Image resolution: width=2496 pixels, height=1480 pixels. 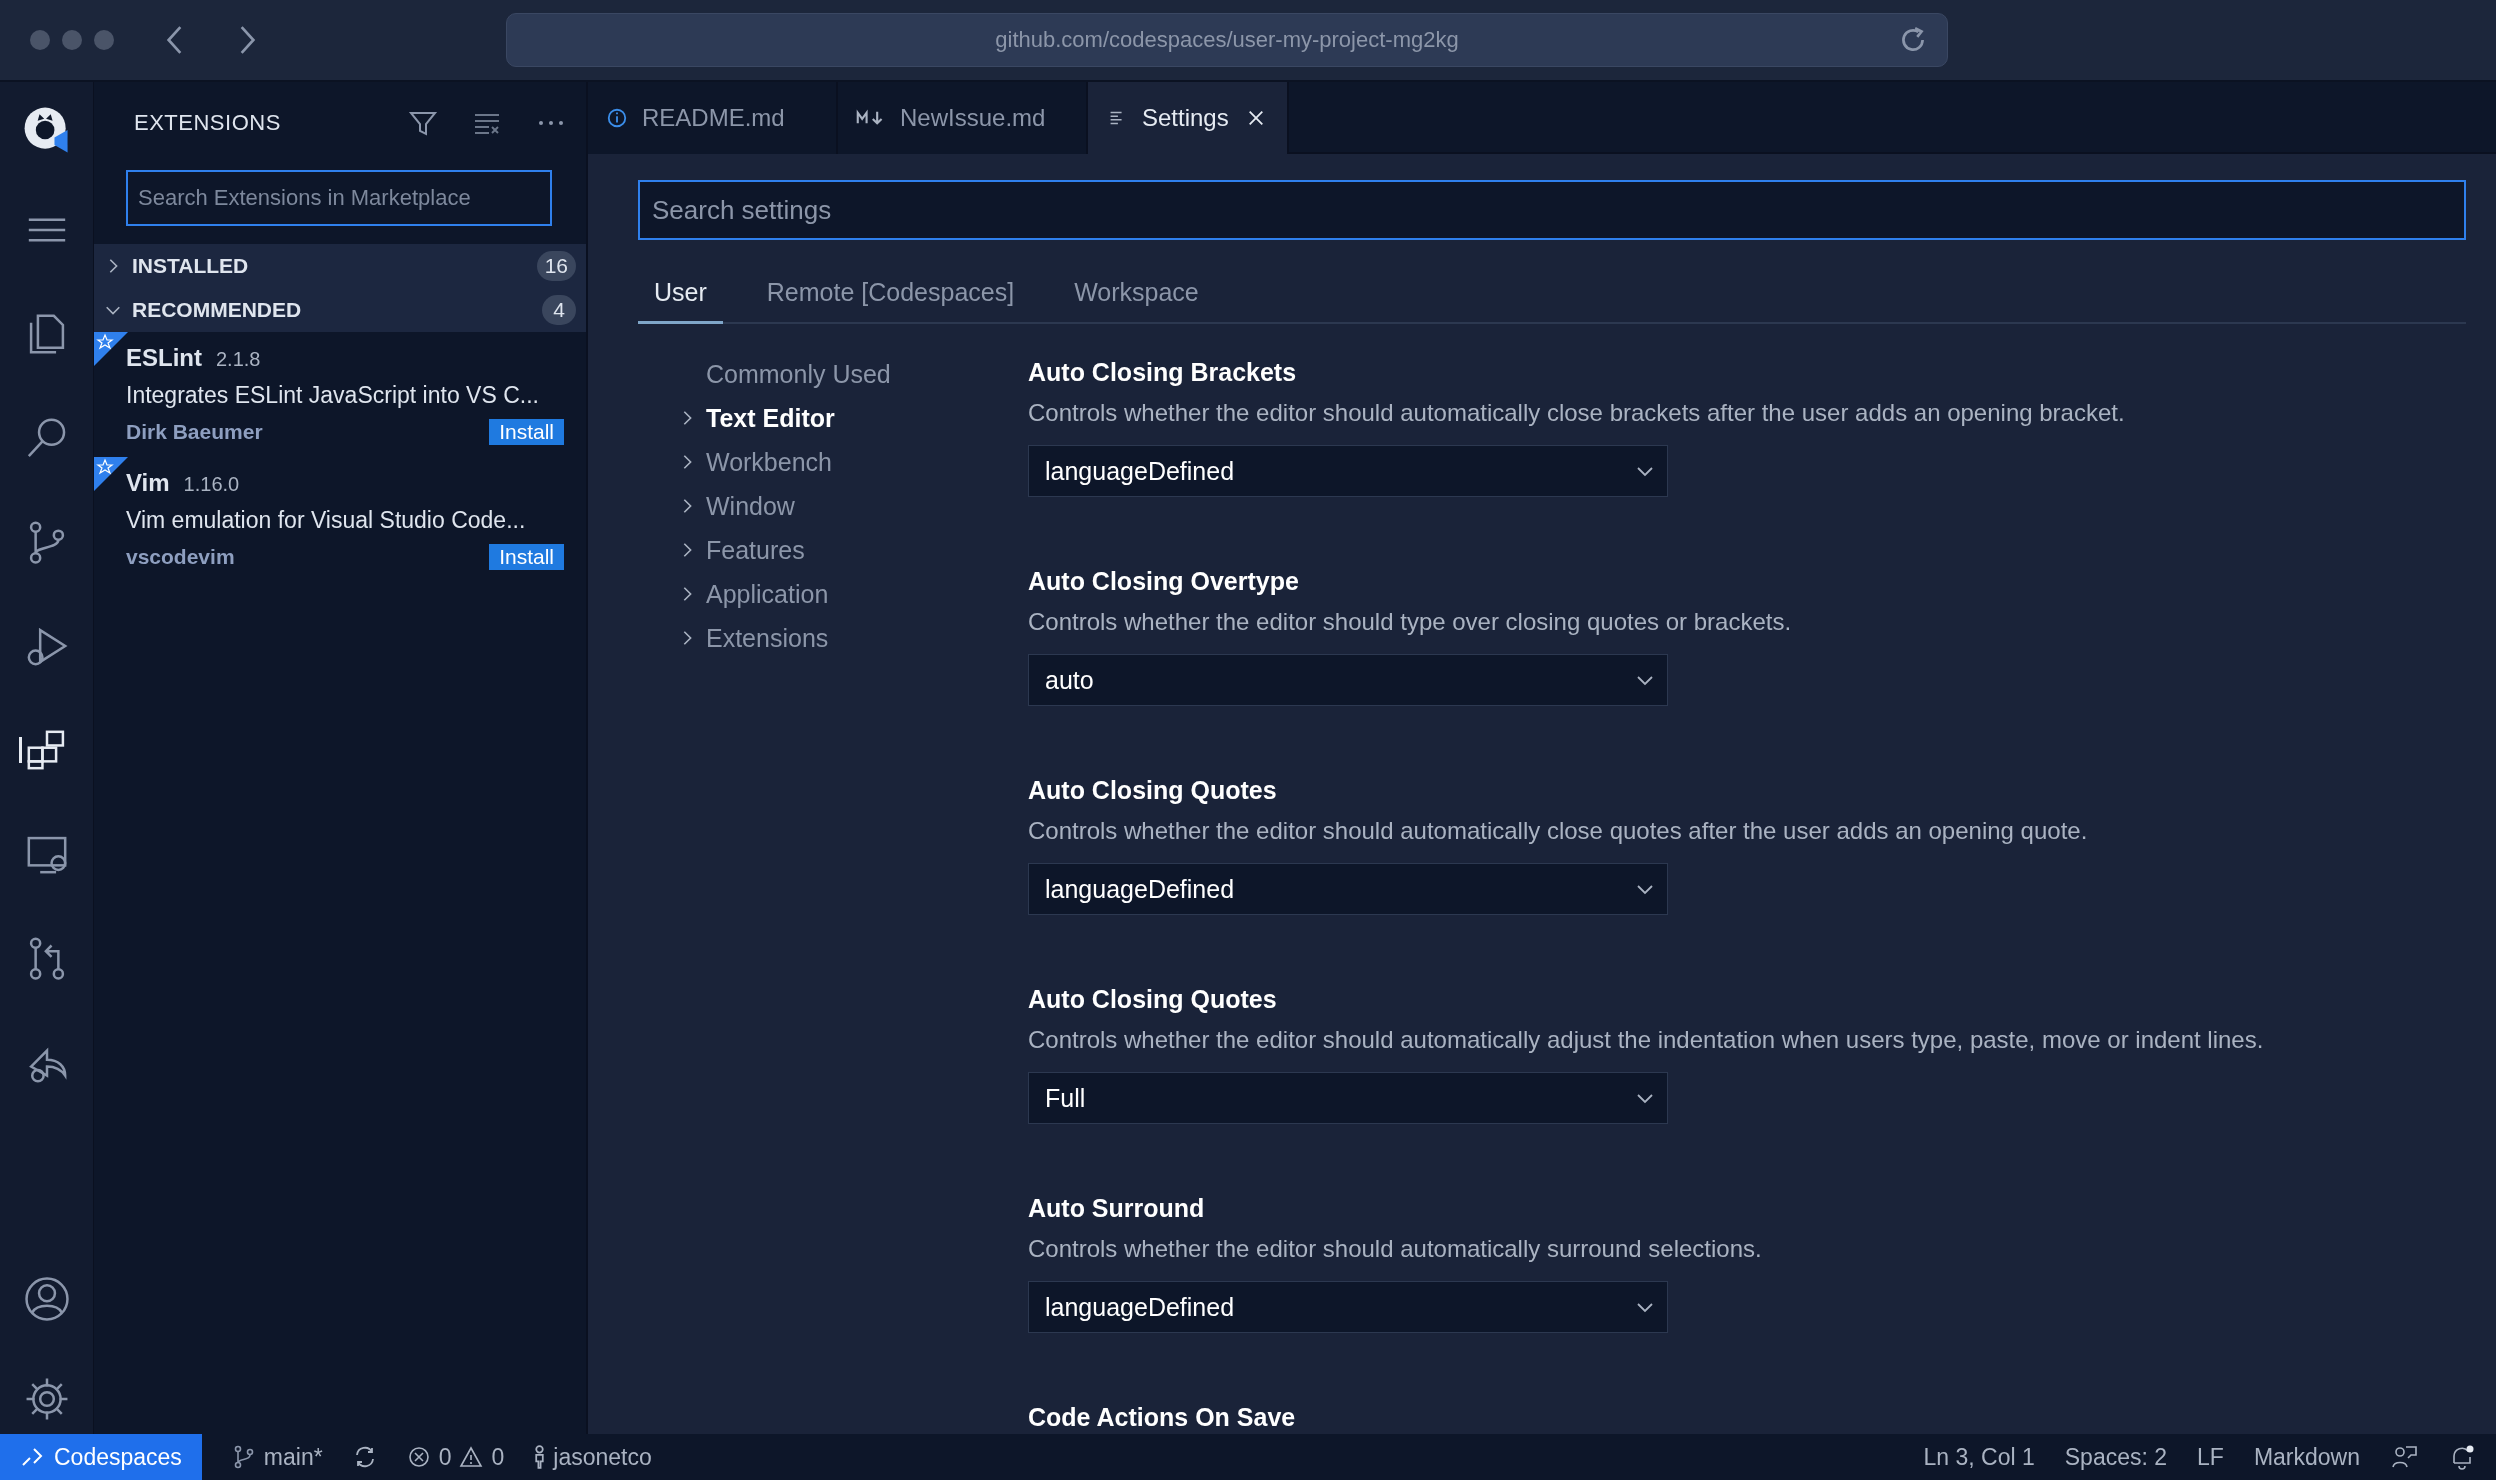 What do you see at coordinates (593, 1457) in the screenshot?
I see `user-status: jasonetco` at bounding box center [593, 1457].